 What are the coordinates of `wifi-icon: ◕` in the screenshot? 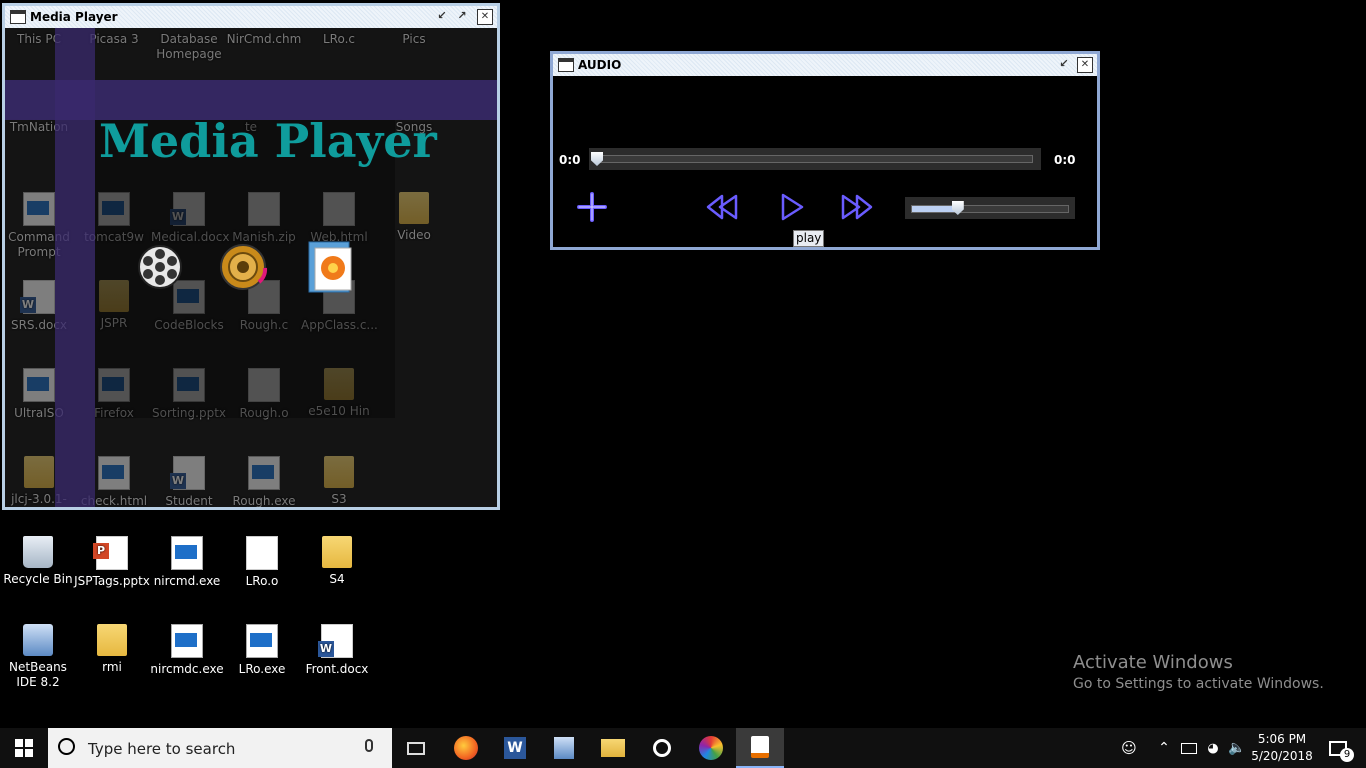 It's located at (1213, 748).